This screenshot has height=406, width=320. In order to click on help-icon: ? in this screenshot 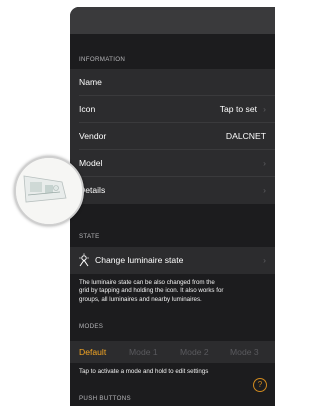, I will do `click(260, 385)`.